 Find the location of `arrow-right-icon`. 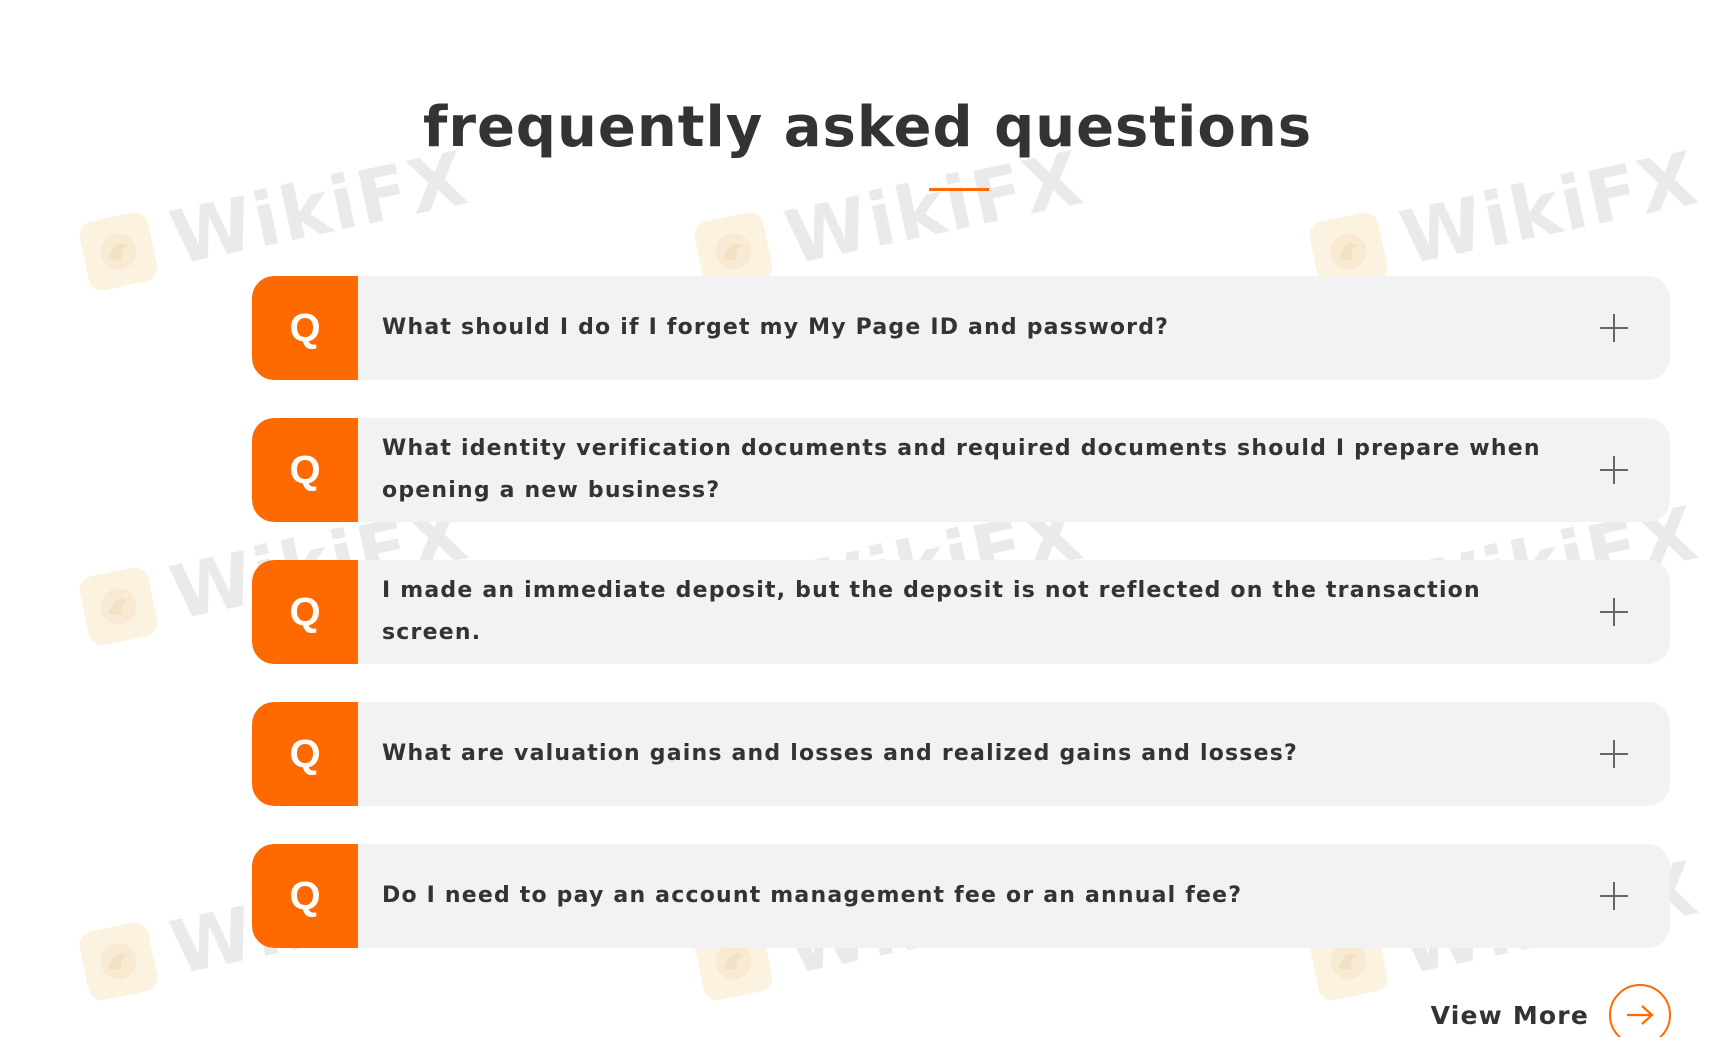

arrow-right-icon is located at coordinates (1640, 1010).